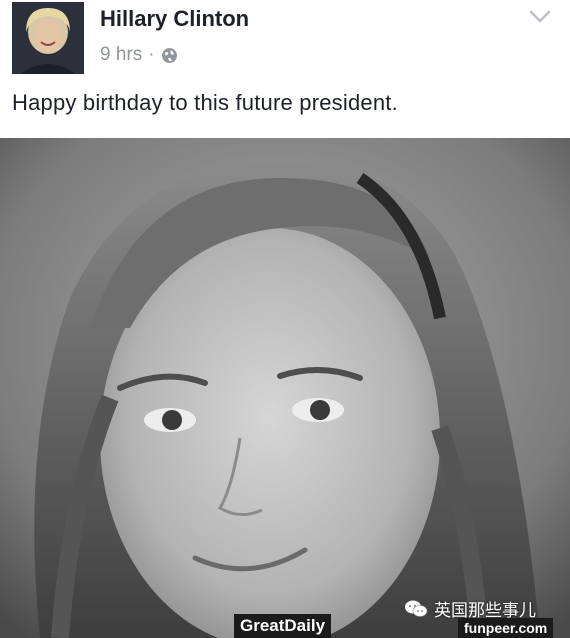 The width and height of the screenshot is (570, 638). What do you see at coordinates (121, 55) in the screenshot?
I see `timestamp: 9 hrs` at bounding box center [121, 55].